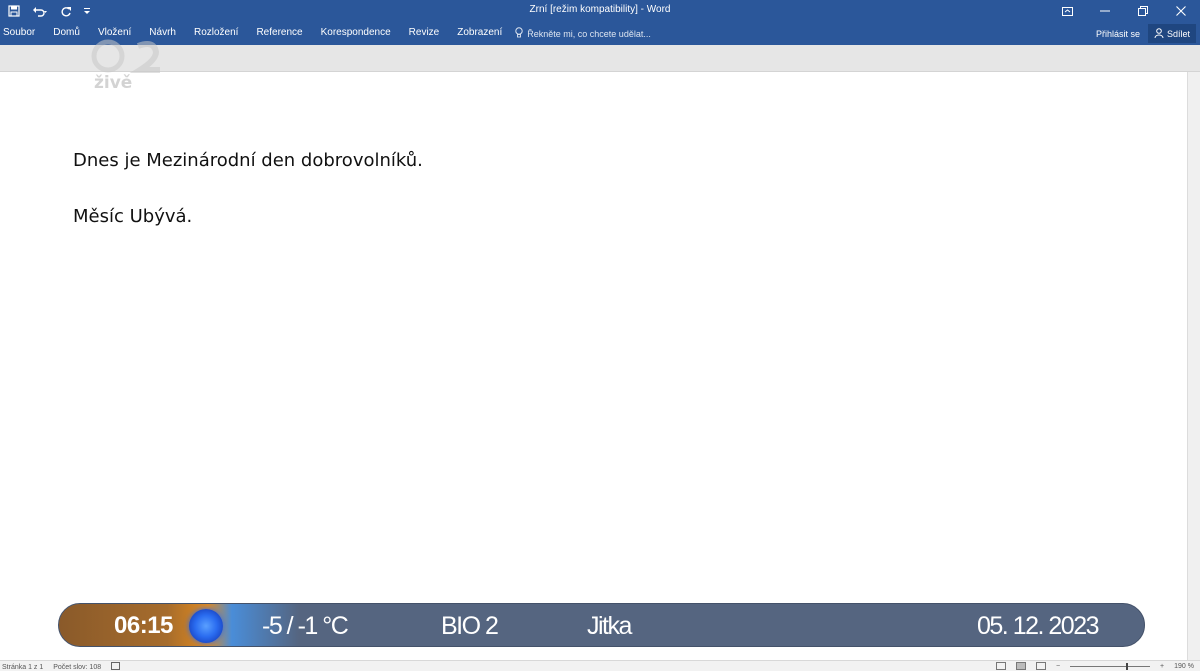 The image size is (1200, 671). Describe the element at coordinates (1000, 666) in the screenshot. I see `read-mode-icon` at that location.